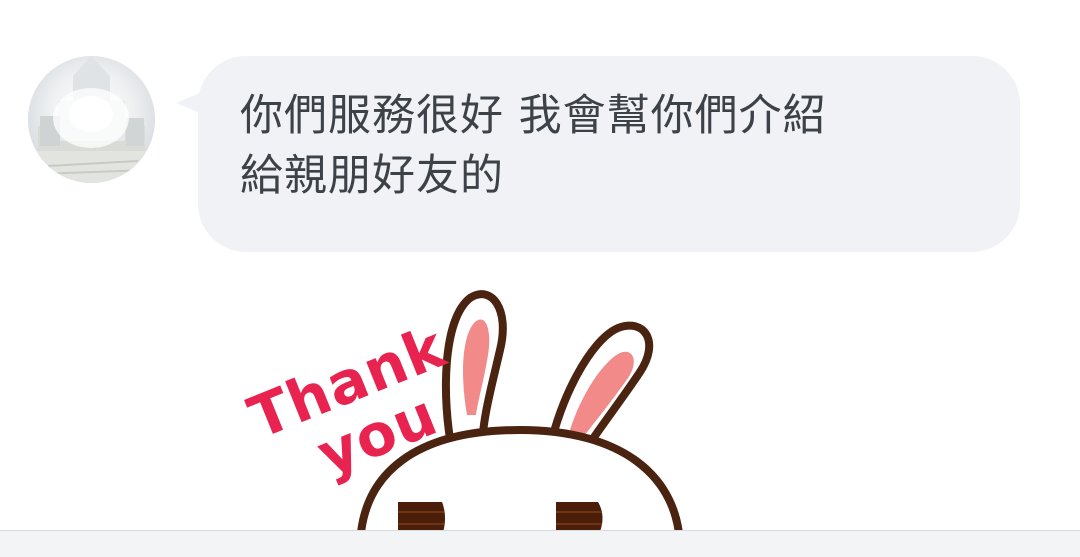  I want to click on composer-bar, so click(540, 543).